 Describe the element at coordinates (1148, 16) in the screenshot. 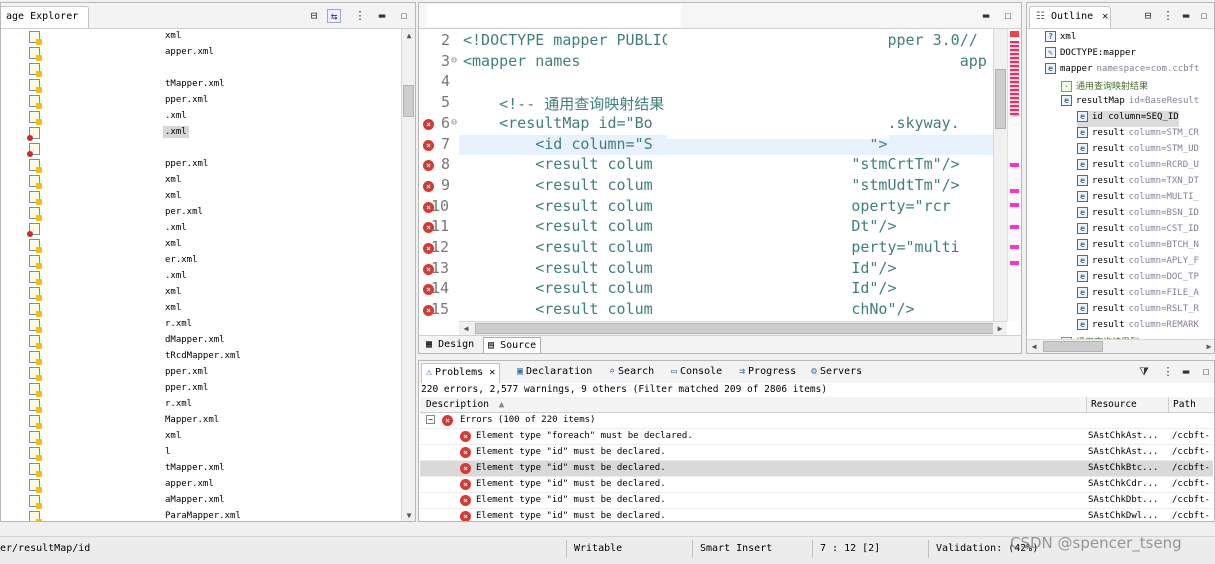

I see `collapse-all-icon: ⊟` at that location.